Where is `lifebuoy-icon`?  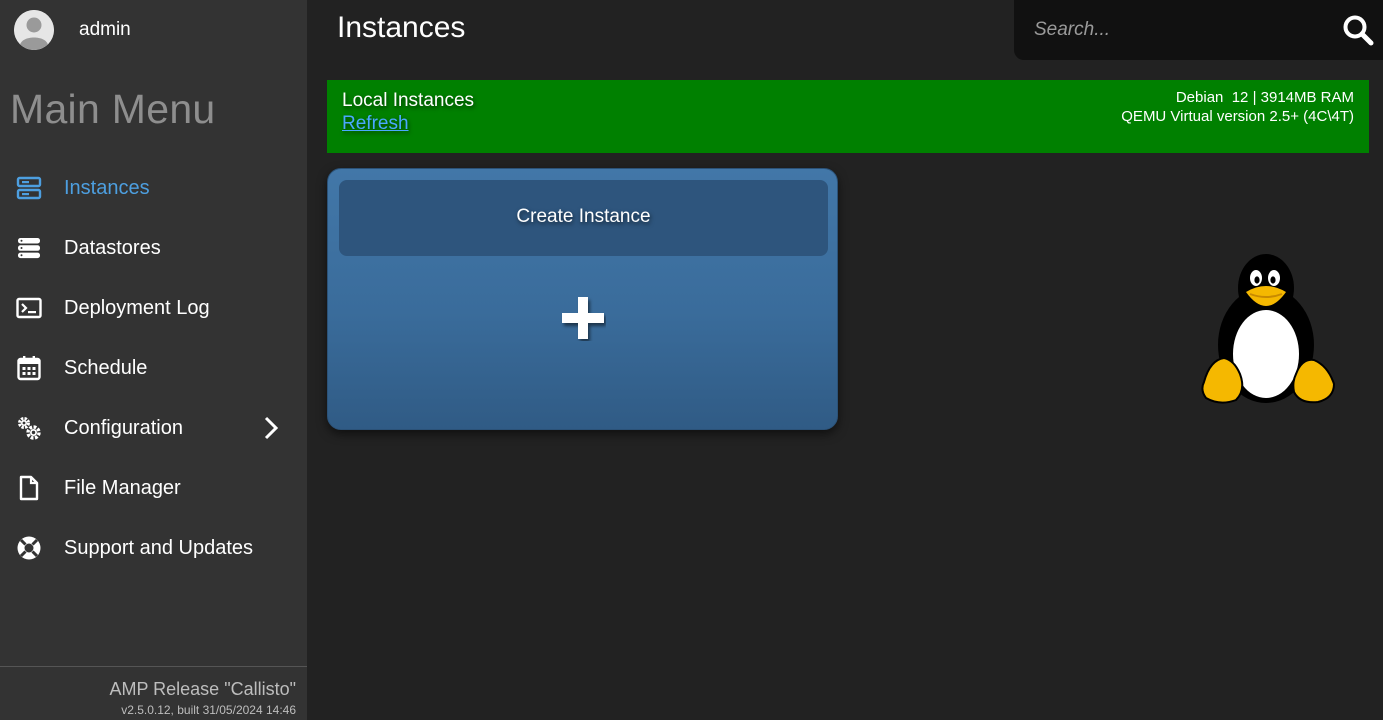
lifebuoy-icon is located at coordinates (29, 548).